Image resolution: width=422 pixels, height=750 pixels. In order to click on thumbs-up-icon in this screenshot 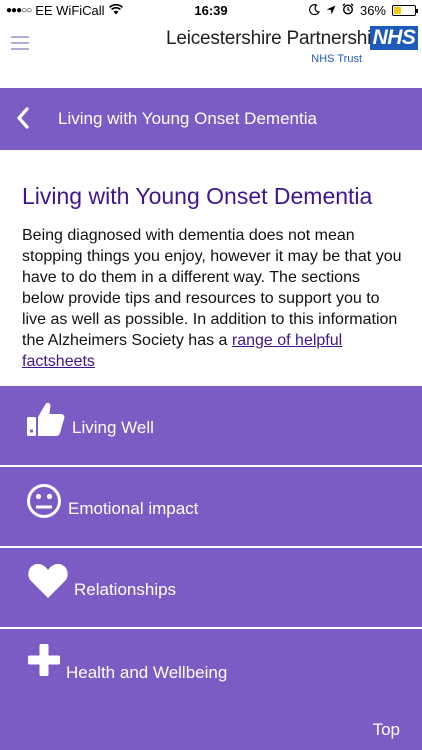, I will do `click(46, 421)`.